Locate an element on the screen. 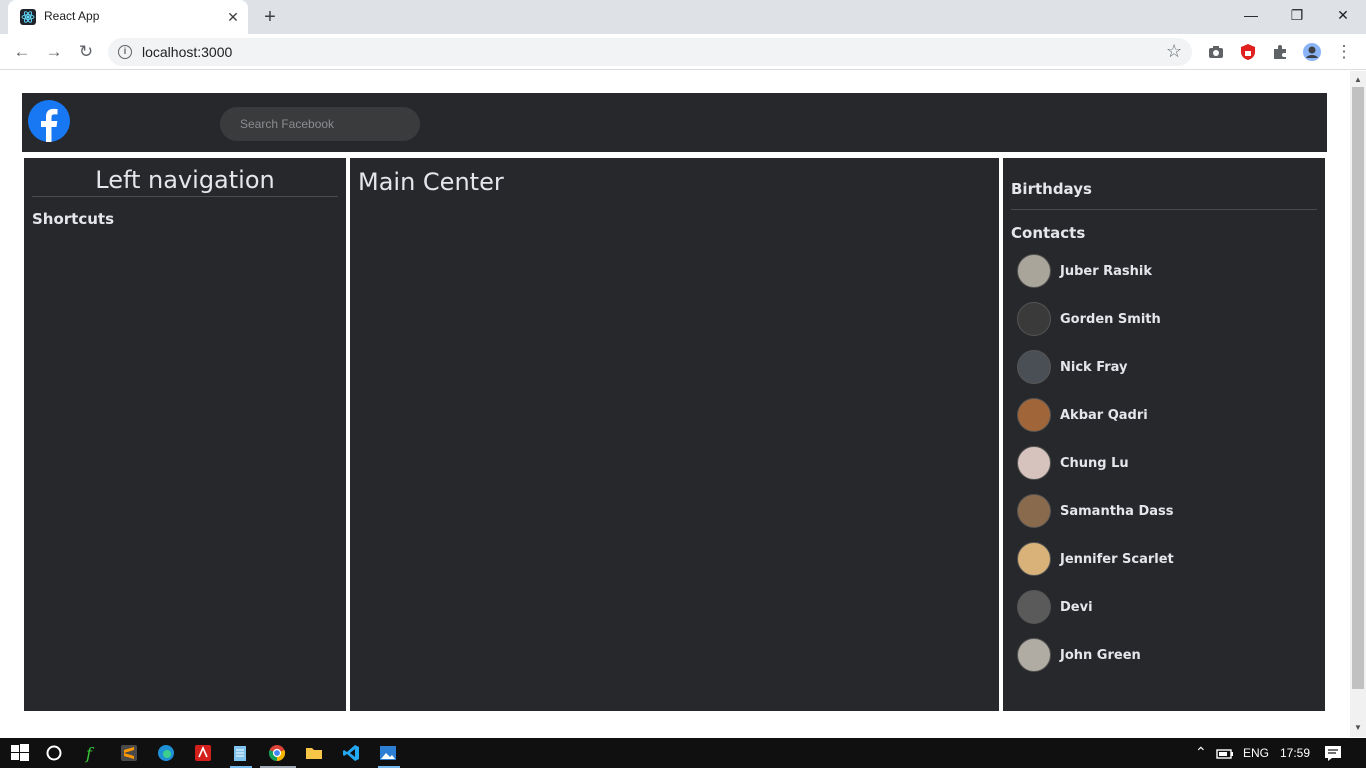  svg-text: f is located at coordinates (90, 753).